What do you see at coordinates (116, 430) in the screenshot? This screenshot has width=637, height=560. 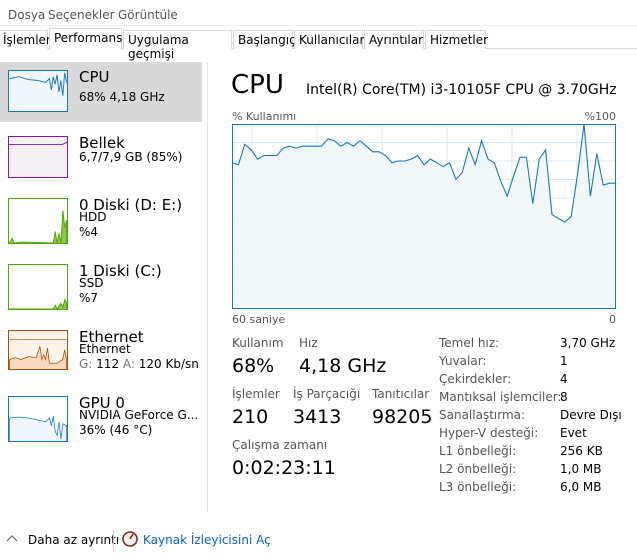 I see `sidebar-detail-2: 36% (46 °C)` at bounding box center [116, 430].